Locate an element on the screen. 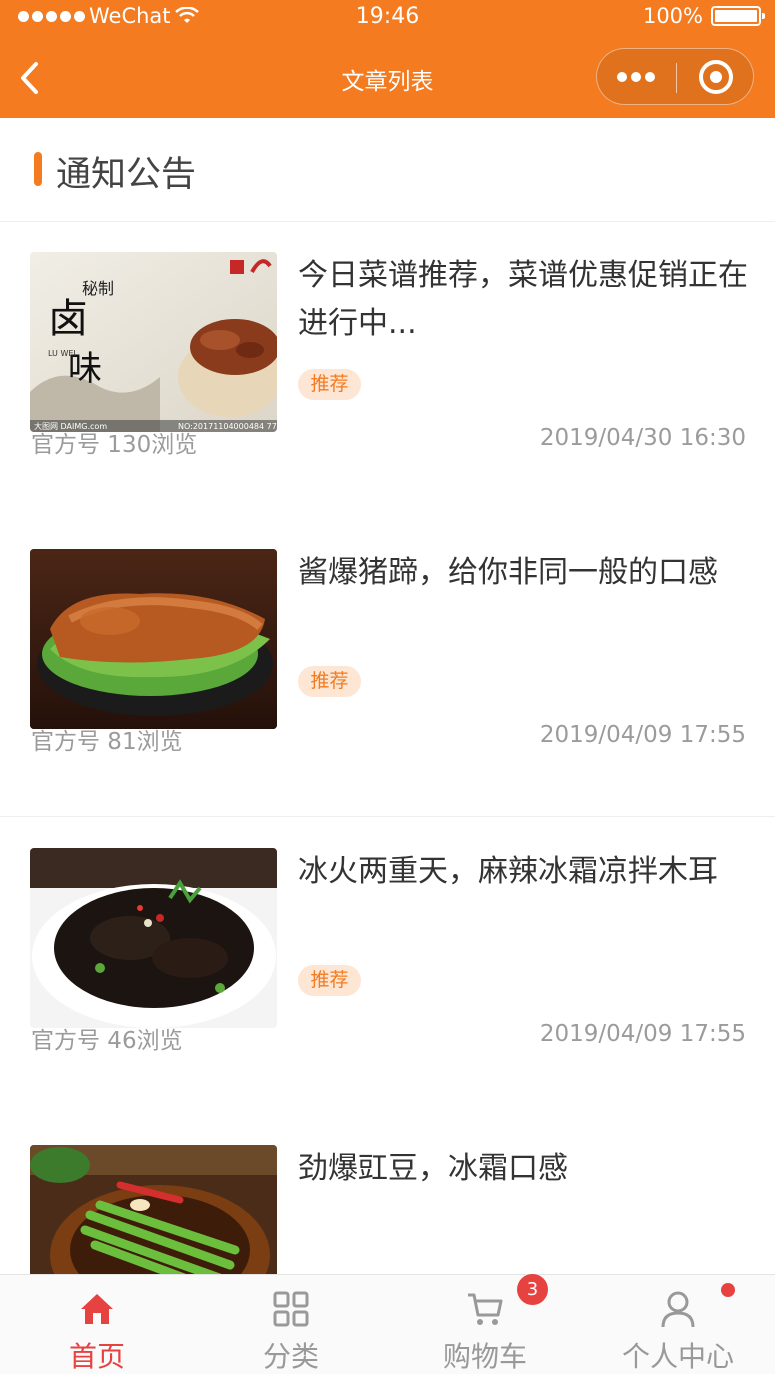 This screenshot has width=775, height=1374. menu-capsule is located at coordinates (675, 76).